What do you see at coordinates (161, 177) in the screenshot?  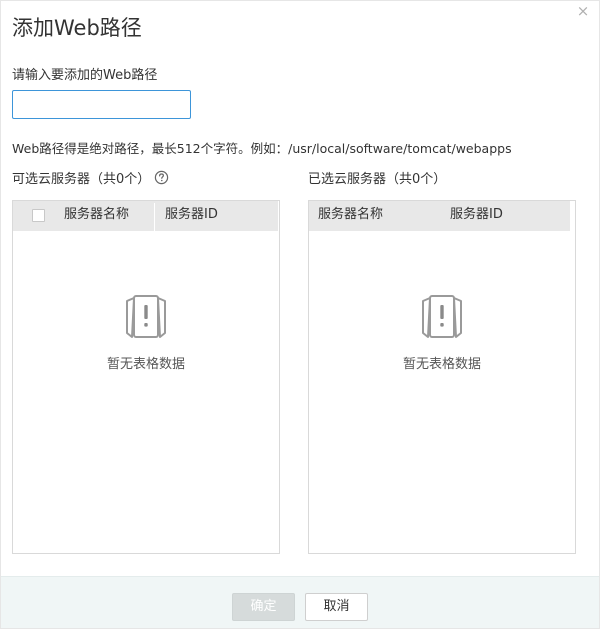 I see `help-circle-icon` at bounding box center [161, 177].